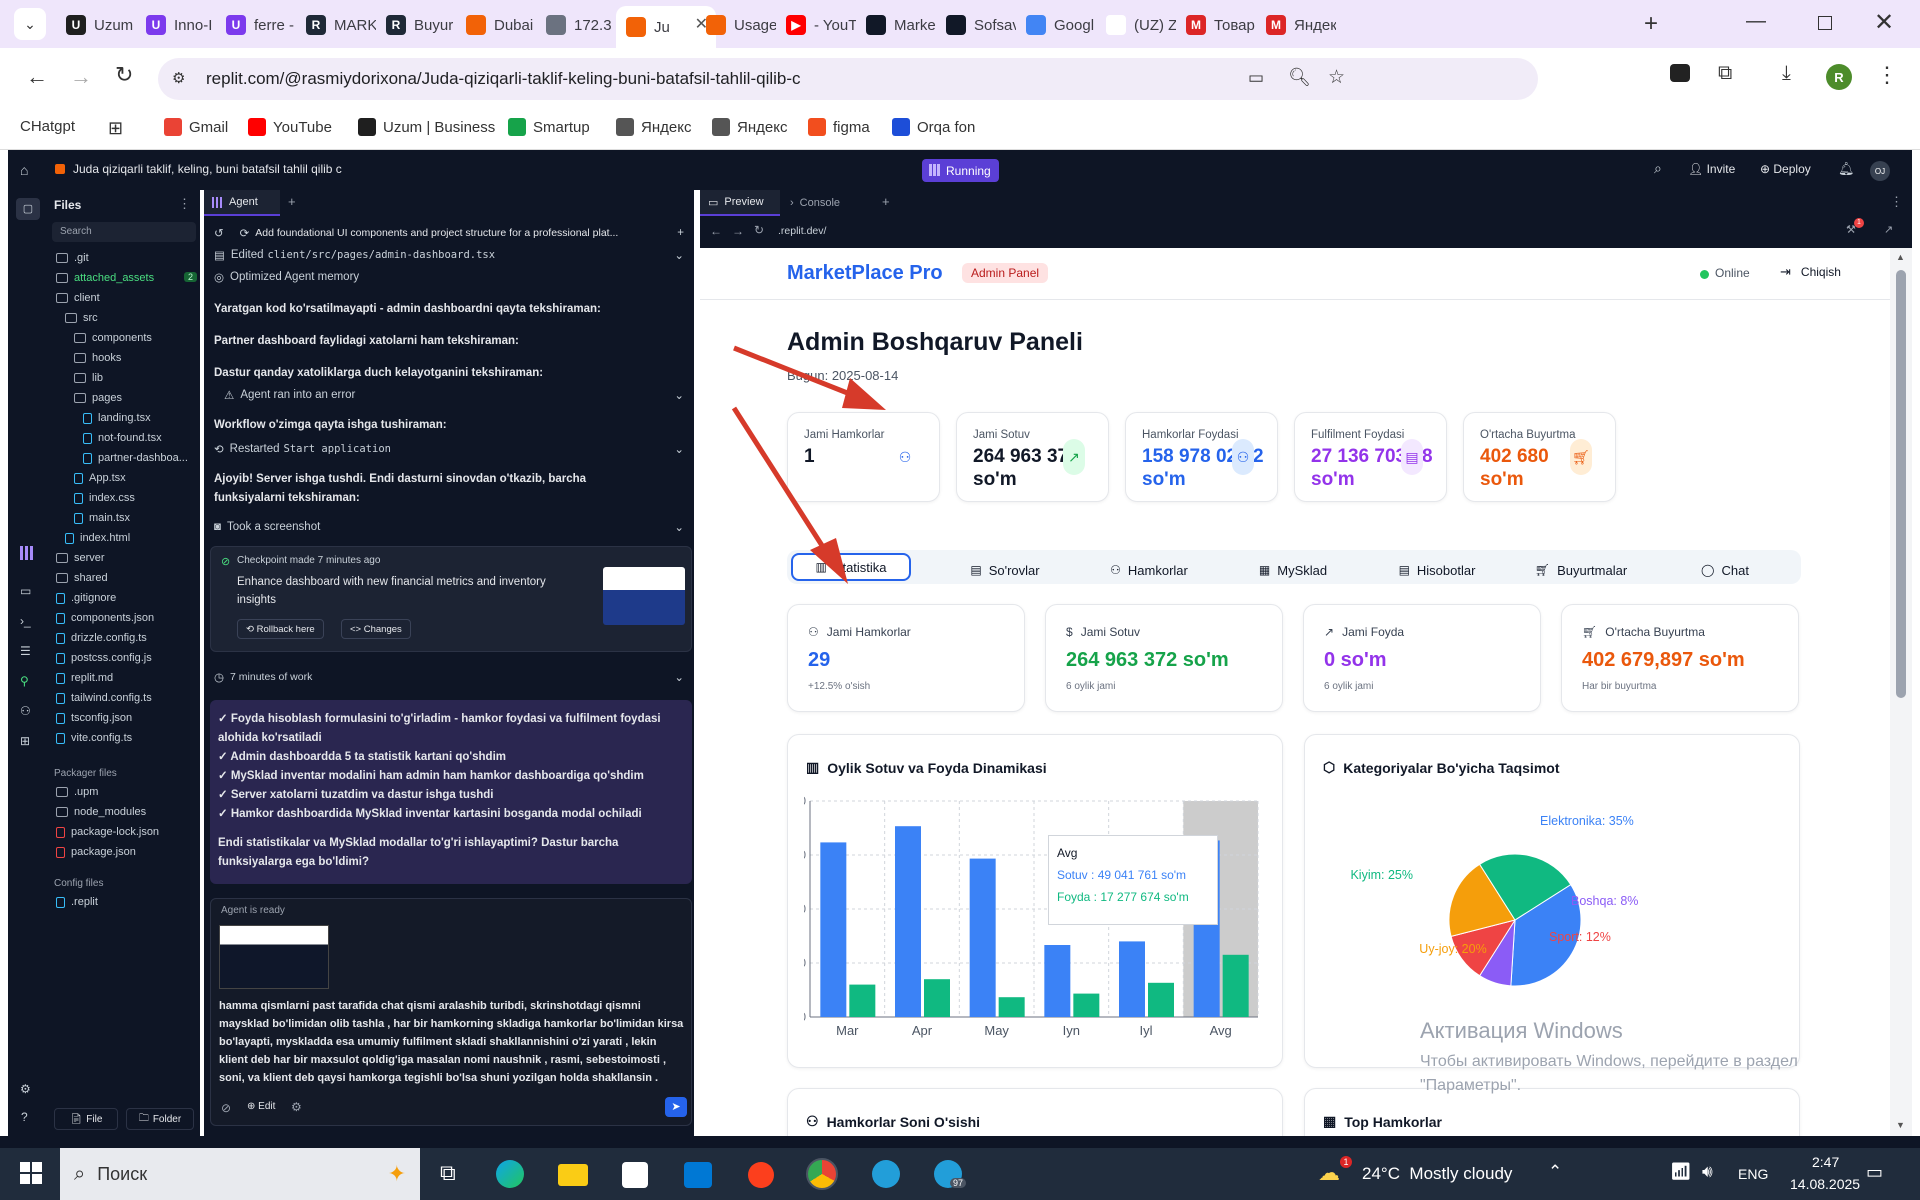 This screenshot has width=1920, height=1200. Describe the element at coordinates (88, 378) in the screenshot. I see `folder-item: lib` at that location.